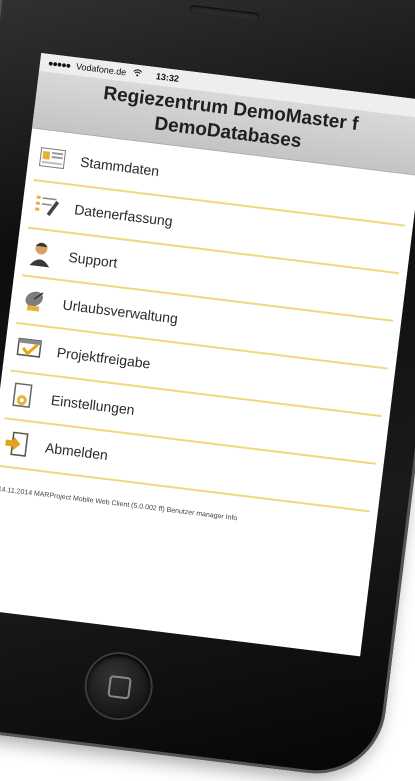 The image size is (415, 781). What do you see at coordinates (34, 300) in the screenshot?
I see `satellite-dish-icon` at bounding box center [34, 300].